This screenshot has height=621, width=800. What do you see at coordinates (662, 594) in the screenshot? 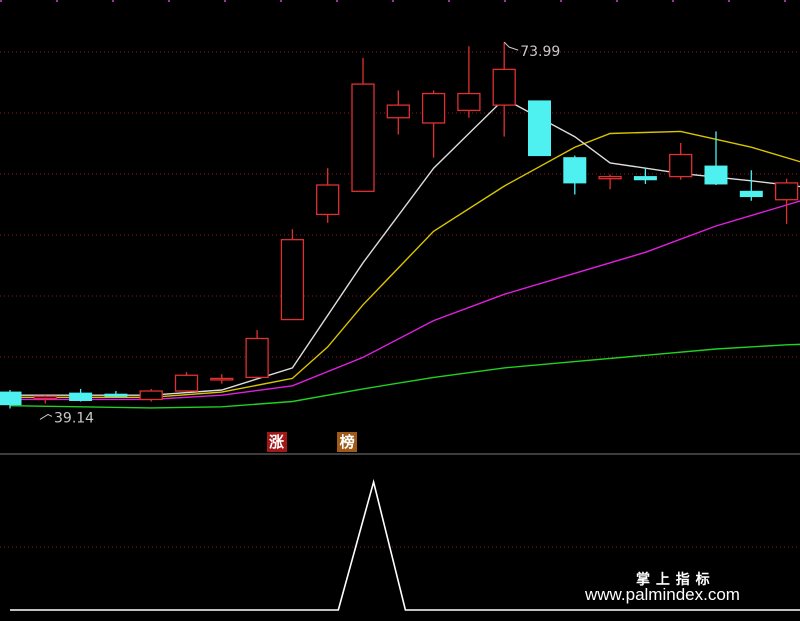
I see `watermark-url: www.palmindex.com` at bounding box center [662, 594].